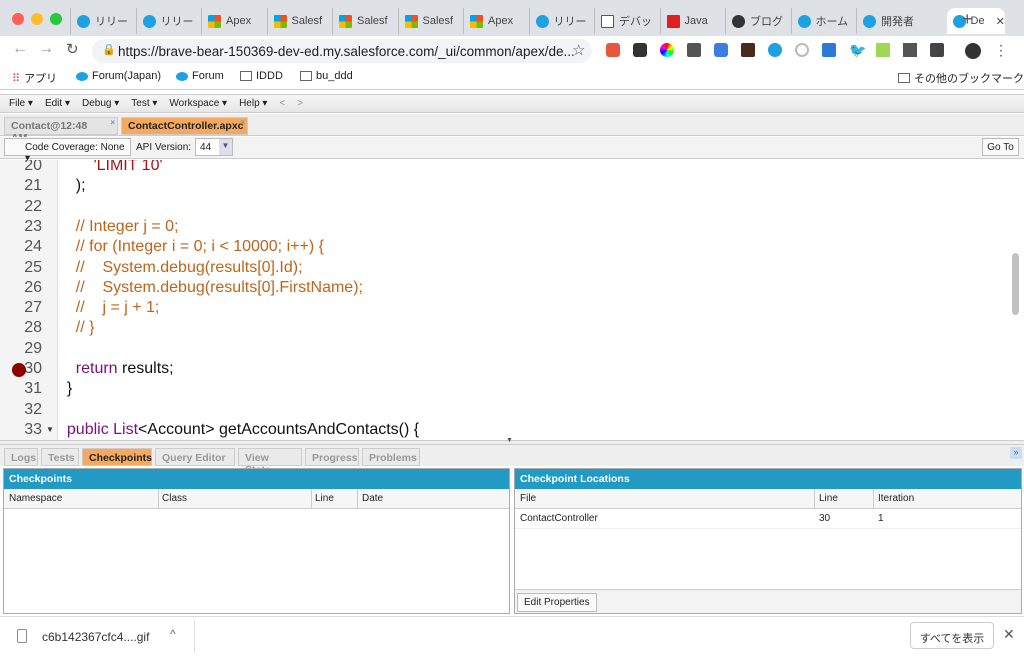  What do you see at coordinates (253, 103) in the screenshot?
I see `menu-help: Help ▾` at bounding box center [253, 103].